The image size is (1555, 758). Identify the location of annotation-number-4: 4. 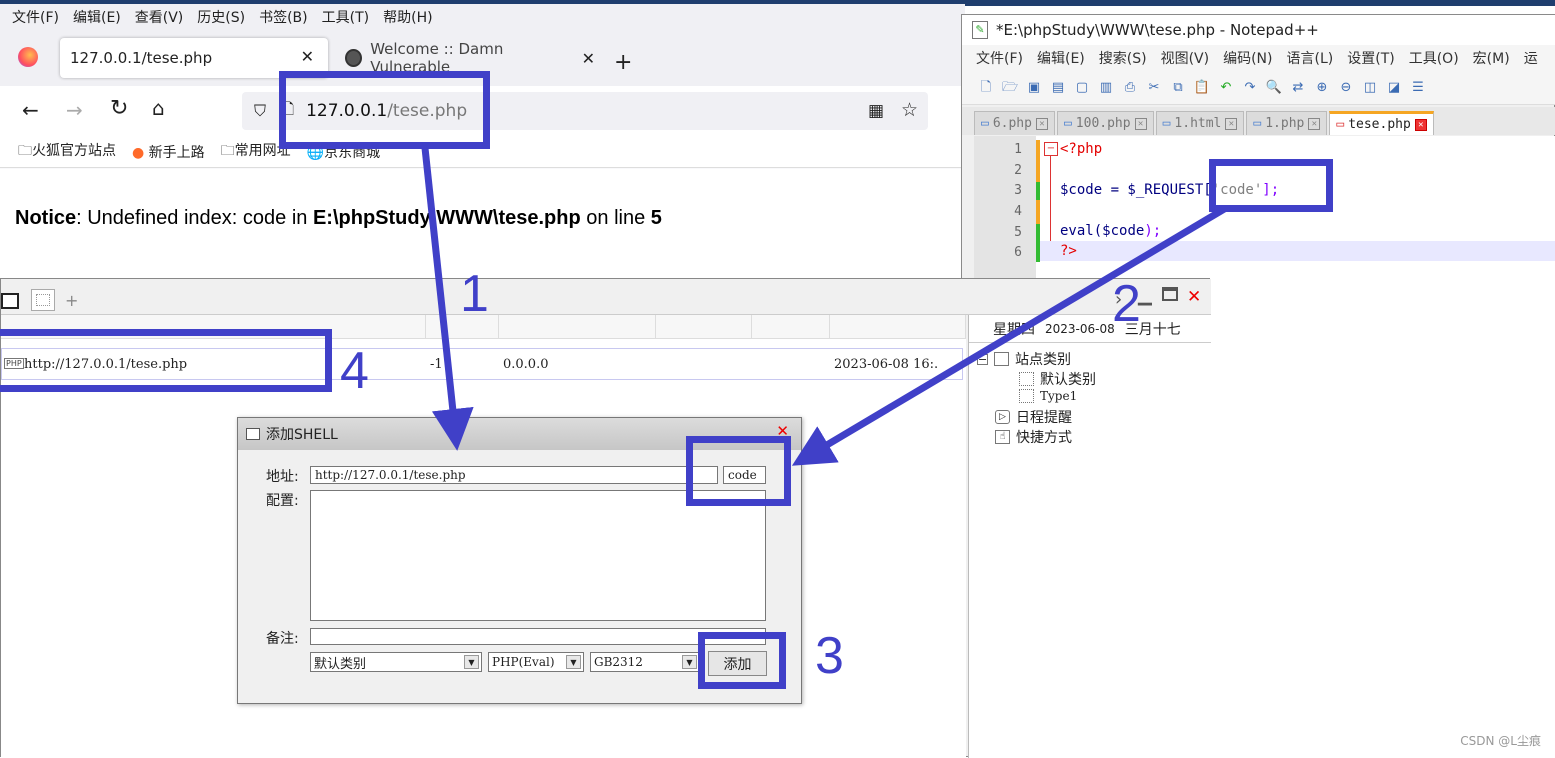
(354, 371).